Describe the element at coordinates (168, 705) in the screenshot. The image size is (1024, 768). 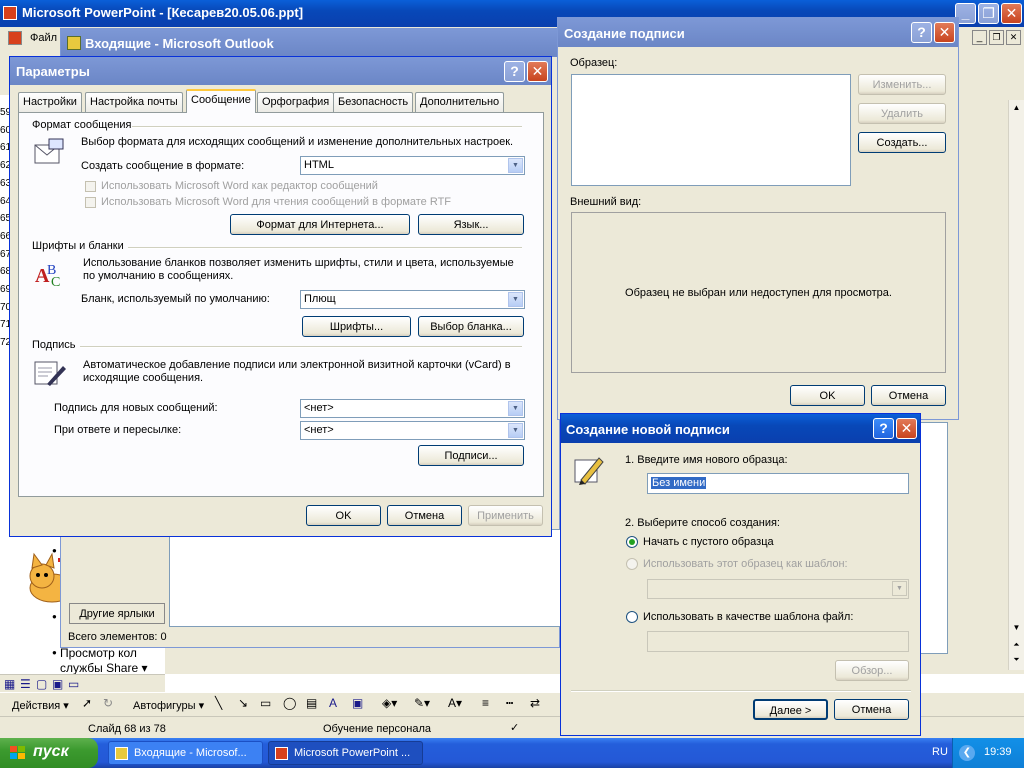
I see `draw-autoshapes-menu: Автофигуры ▾` at that location.